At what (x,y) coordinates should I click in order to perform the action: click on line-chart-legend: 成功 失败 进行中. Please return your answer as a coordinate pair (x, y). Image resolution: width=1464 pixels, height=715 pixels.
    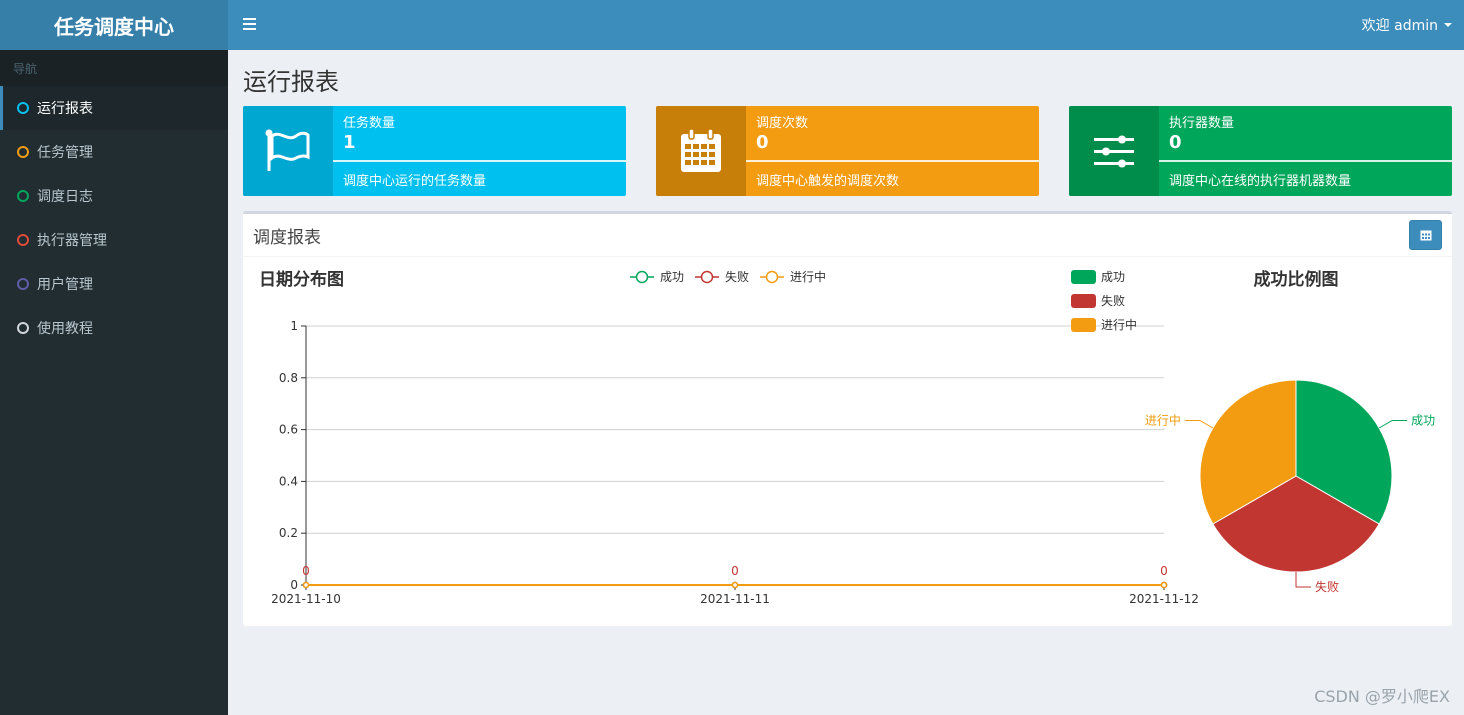
    Looking at the image, I should click on (728, 276).